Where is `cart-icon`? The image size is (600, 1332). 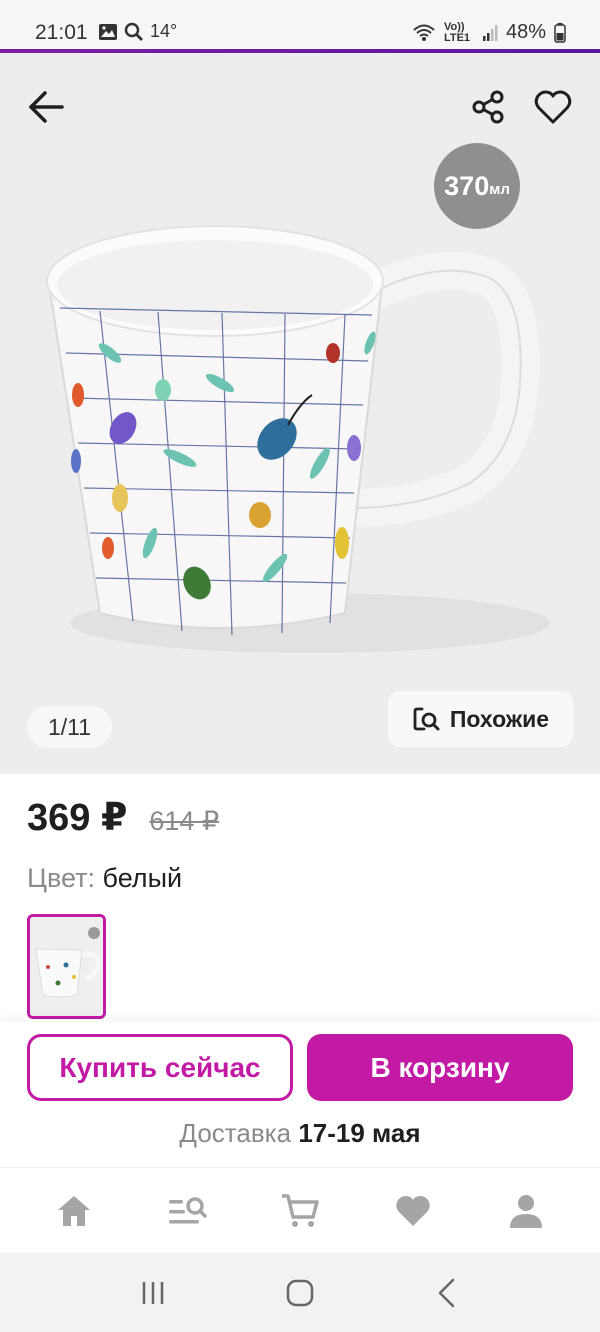 cart-icon is located at coordinates (300, 1210).